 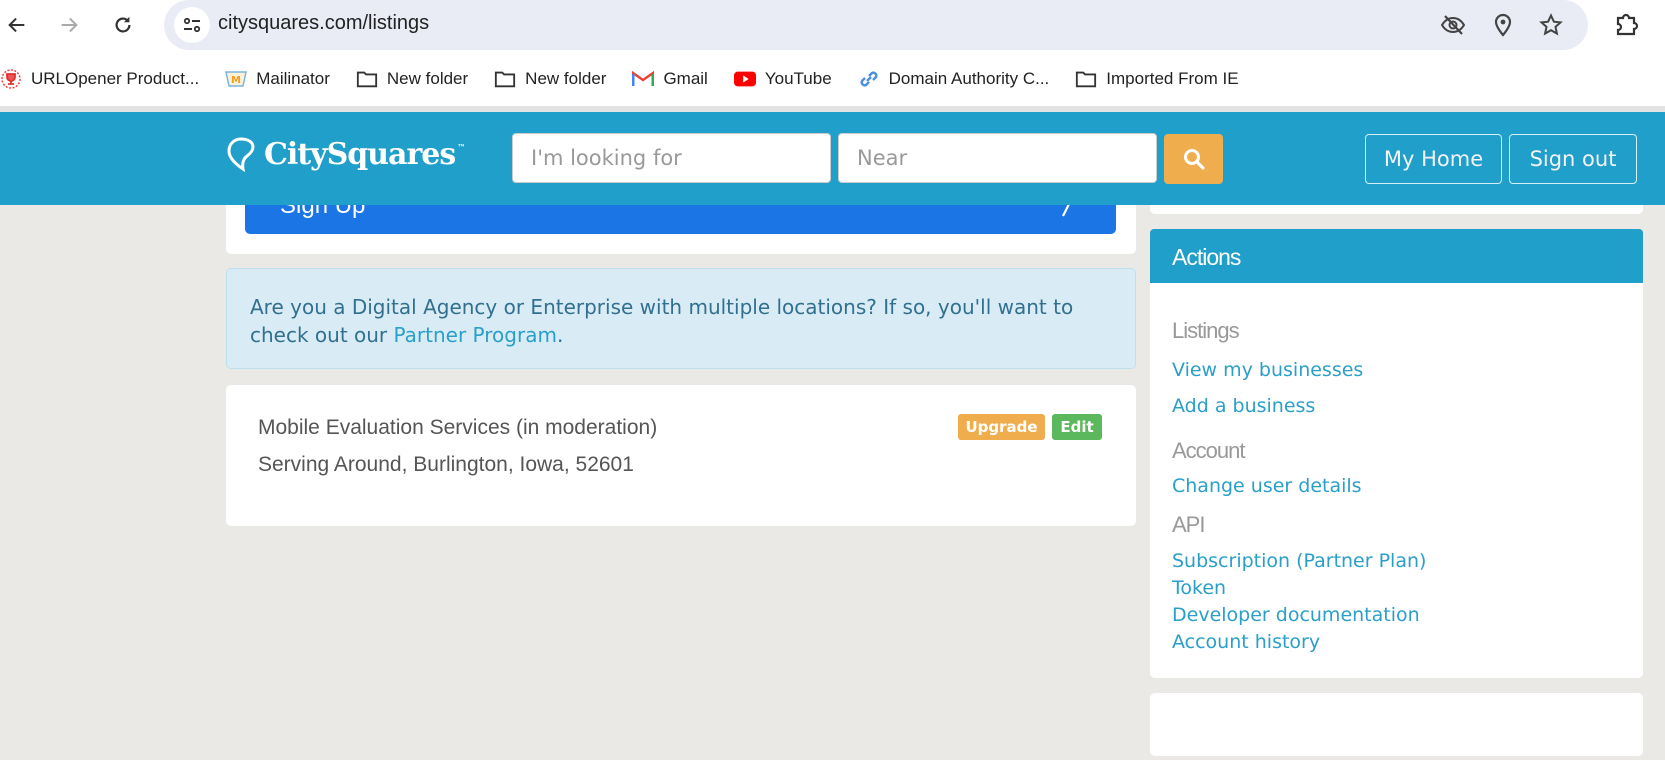 I want to click on tune-icon, so click(x=192, y=25).